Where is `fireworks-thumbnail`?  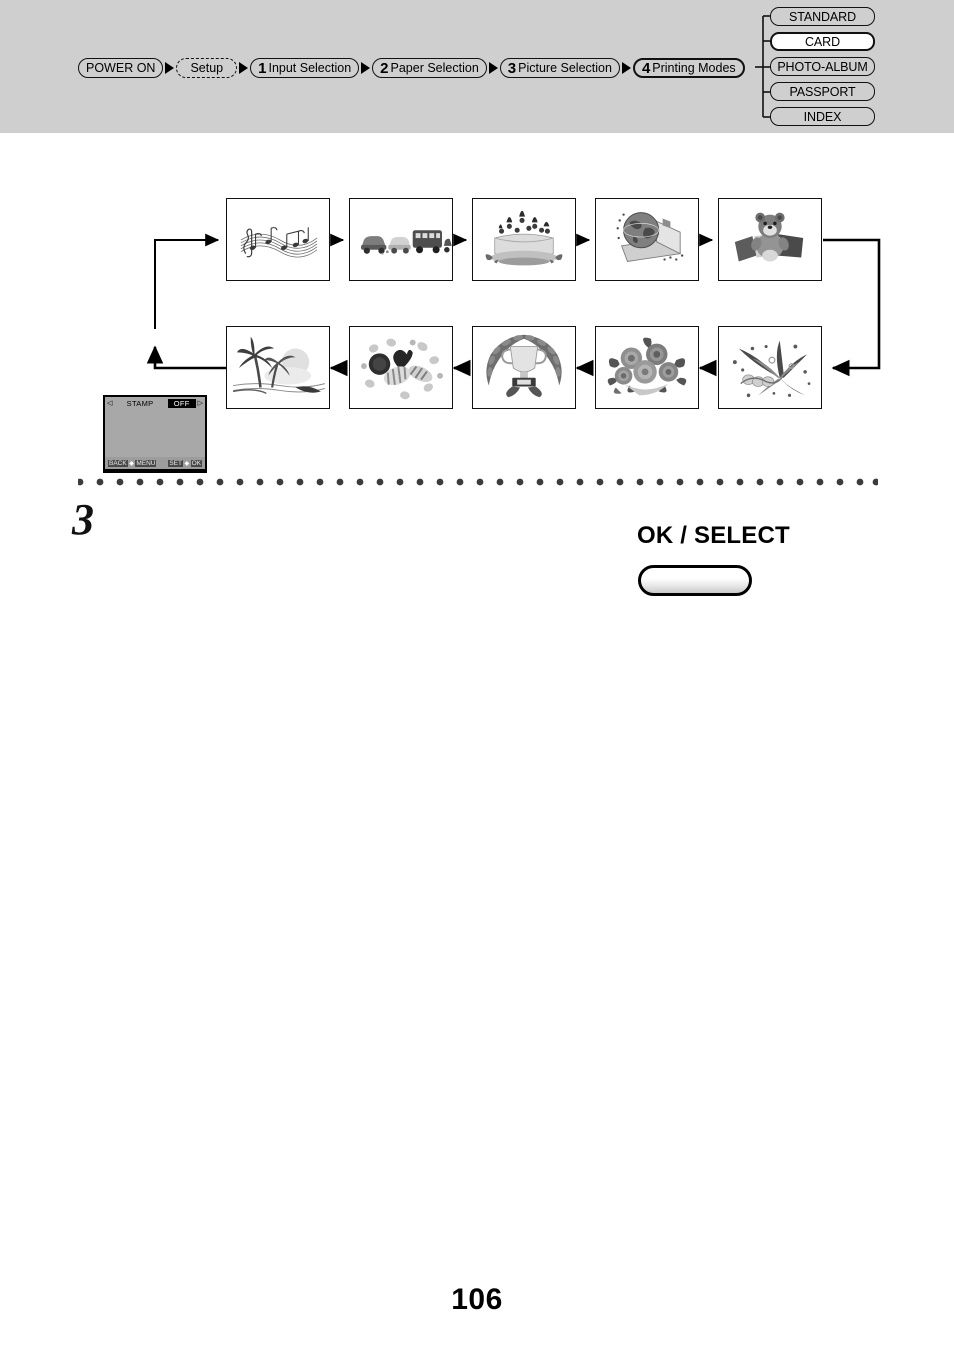
fireworks-thumbnail is located at coordinates (770, 367).